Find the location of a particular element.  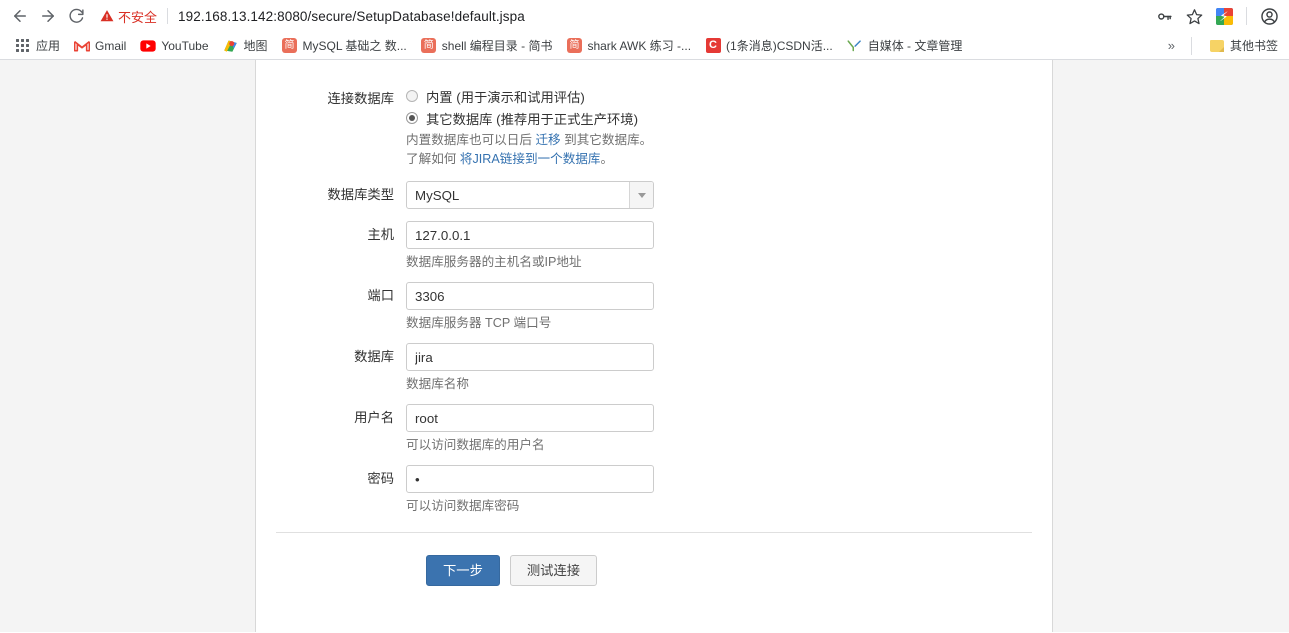

field-password: 密码 可以访问数据库密码 is located at coordinates (654, 489).